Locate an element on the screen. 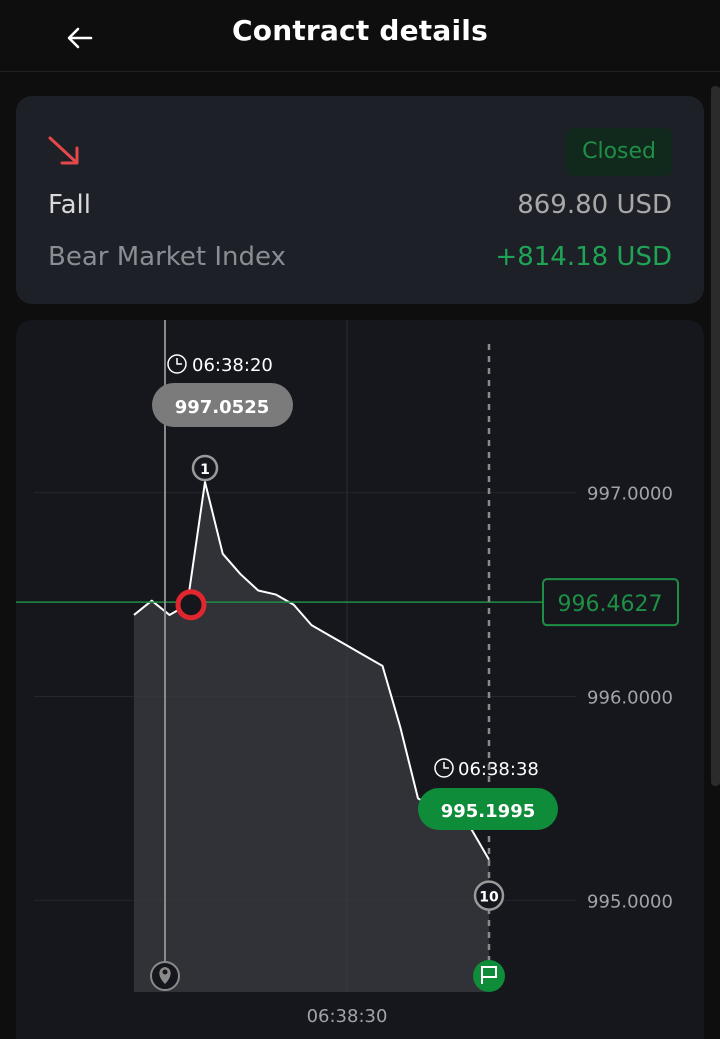 The width and height of the screenshot is (720, 1039). top-bar: Contract details is located at coordinates (360, 36).